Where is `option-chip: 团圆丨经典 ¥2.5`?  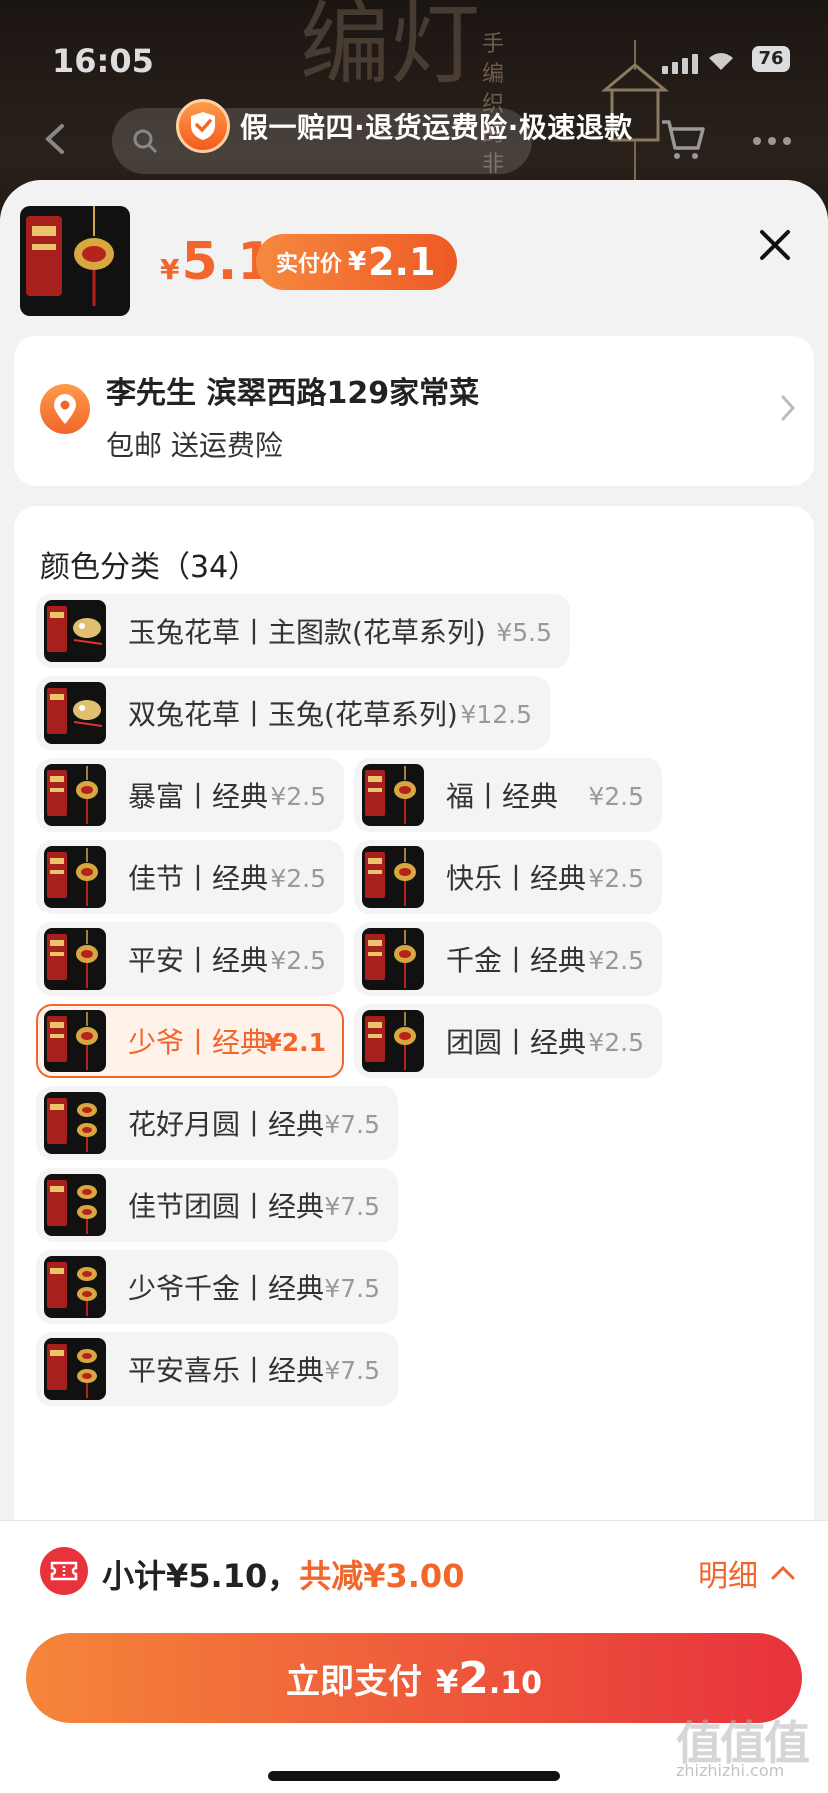 option-chip: 团圆丨经典 ¥2.5 is located at coordinates (508, 1041).